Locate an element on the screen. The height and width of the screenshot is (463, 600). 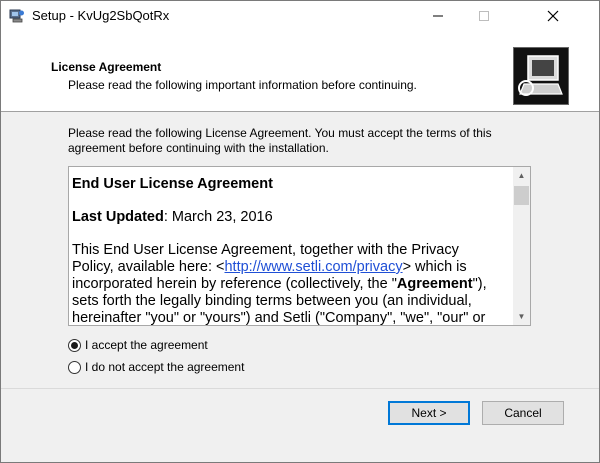
scroll-up-arrow-icon: ▲ is located at coordinates (521, 175).